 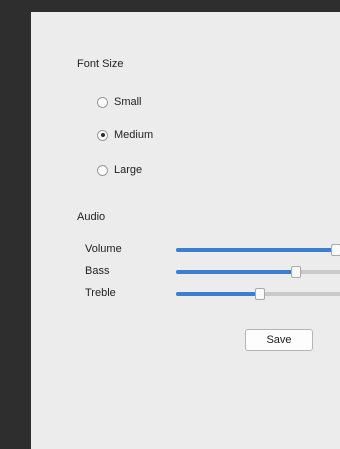 I want to click on volume-label: Volume, so click(x=103, y=249).